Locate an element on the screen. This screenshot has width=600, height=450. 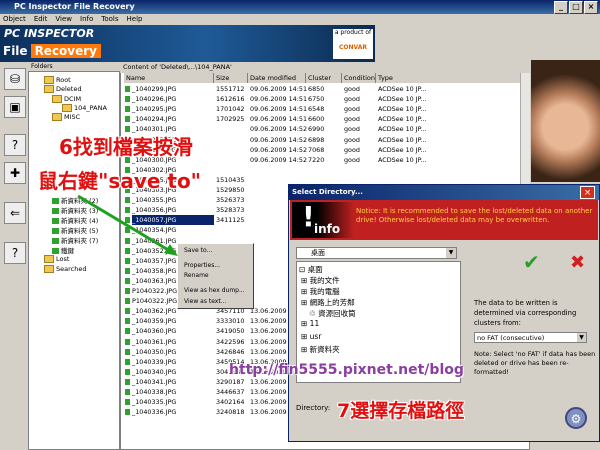
tree-node-104pana: 104_PANA is located at coordinates (84, 108).